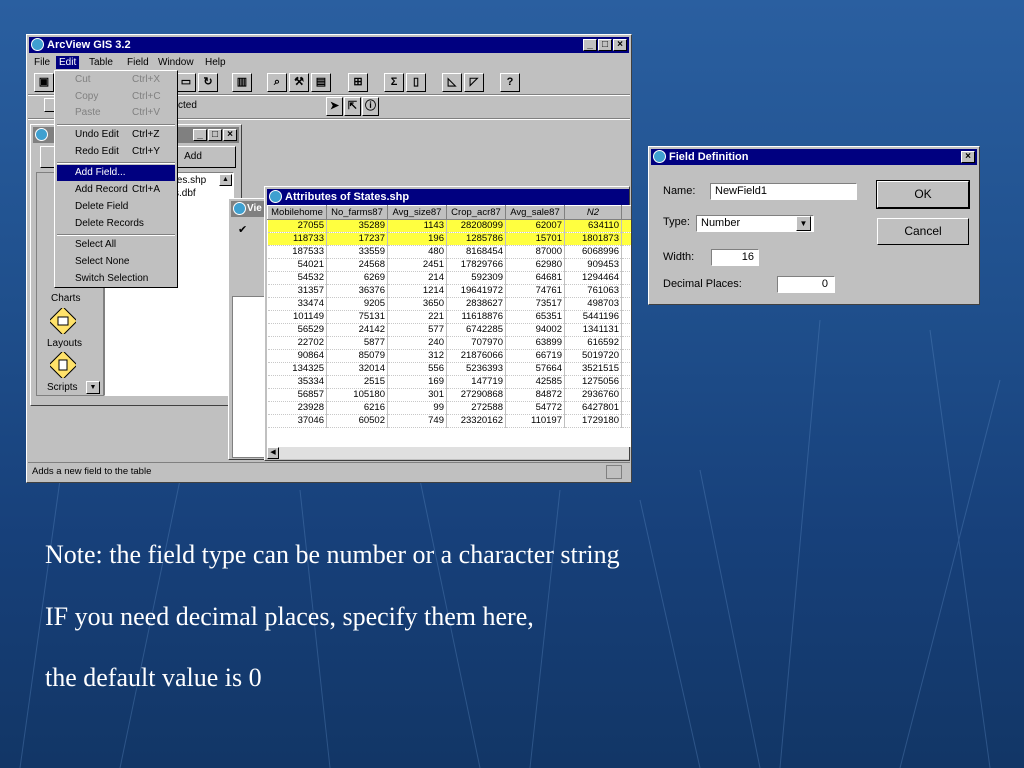  Describe the element at coordinates (273, 453) in the screenshot. I see `scroll-left-button: ◀` at that location.